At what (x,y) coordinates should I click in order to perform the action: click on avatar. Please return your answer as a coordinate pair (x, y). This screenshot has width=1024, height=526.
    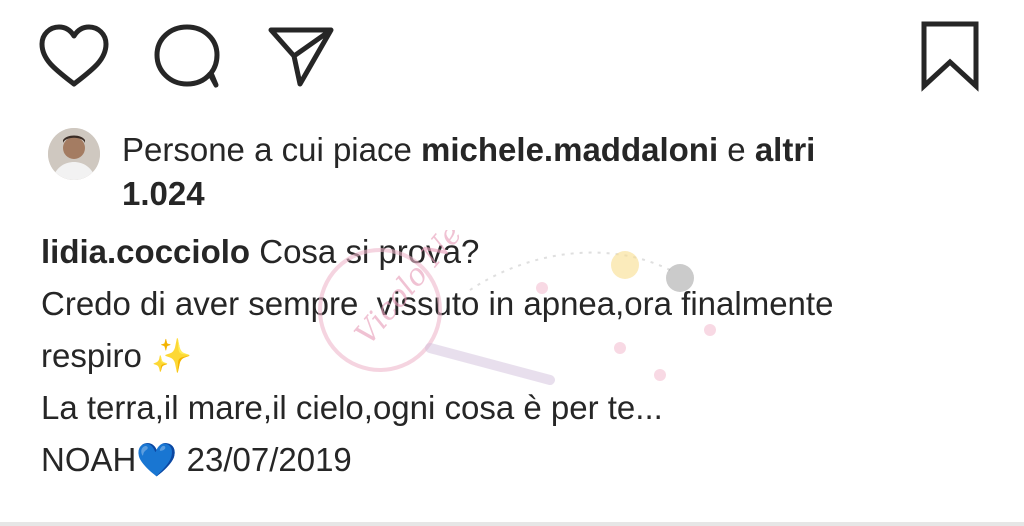
    Looking at the image, I should click on (74, 154).